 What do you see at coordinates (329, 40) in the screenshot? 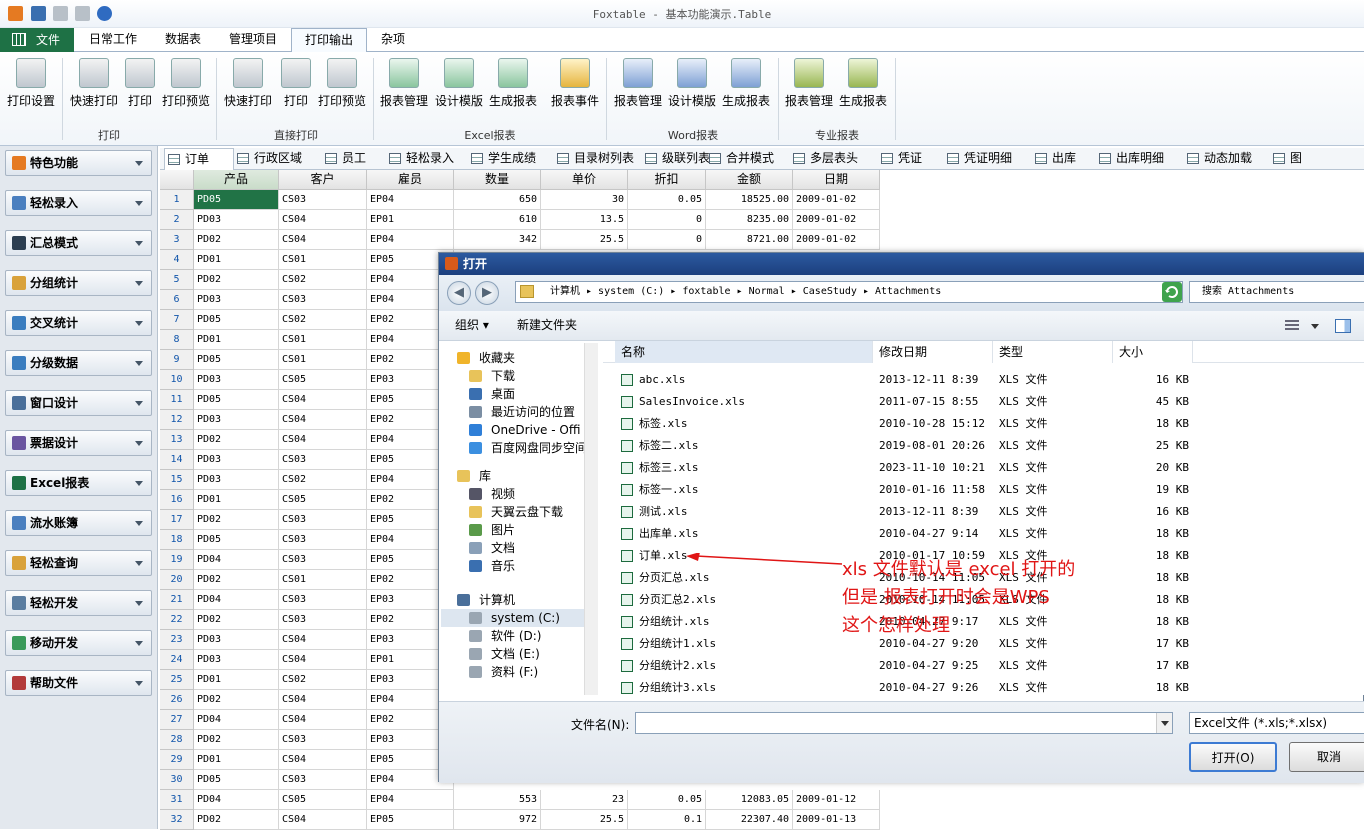
I see `tab-print-output: 打印输出` at bounding box center [329, 40].